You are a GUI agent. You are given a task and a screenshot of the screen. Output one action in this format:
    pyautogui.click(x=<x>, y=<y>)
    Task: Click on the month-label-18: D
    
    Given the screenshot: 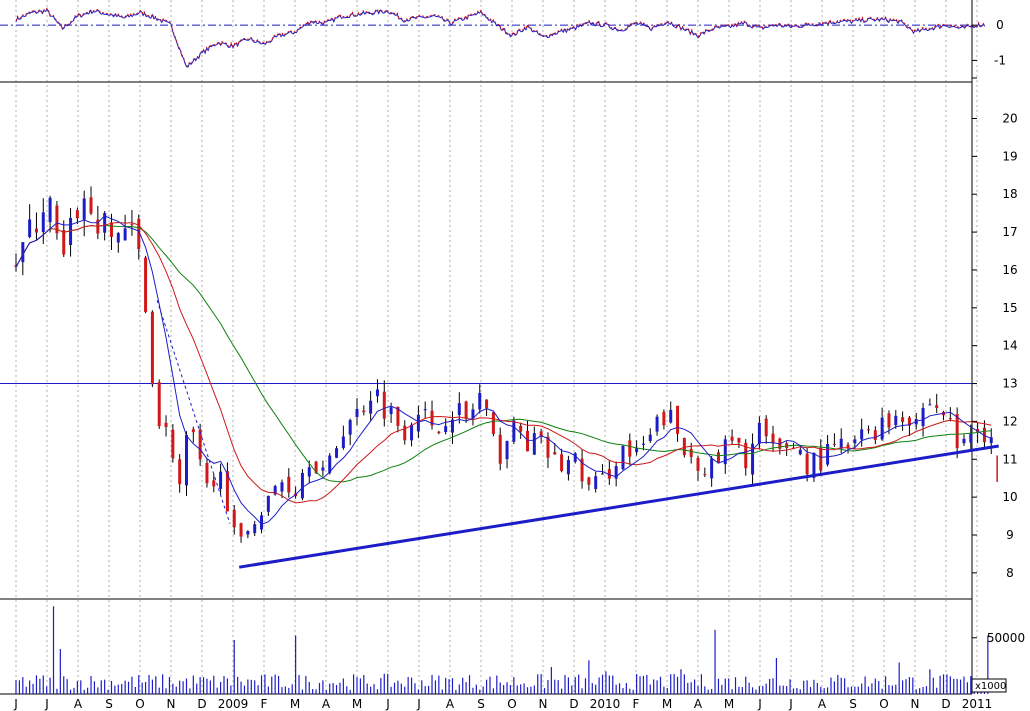 What is the action you would take?
    pyautogui.click(x=573, y=704)
    